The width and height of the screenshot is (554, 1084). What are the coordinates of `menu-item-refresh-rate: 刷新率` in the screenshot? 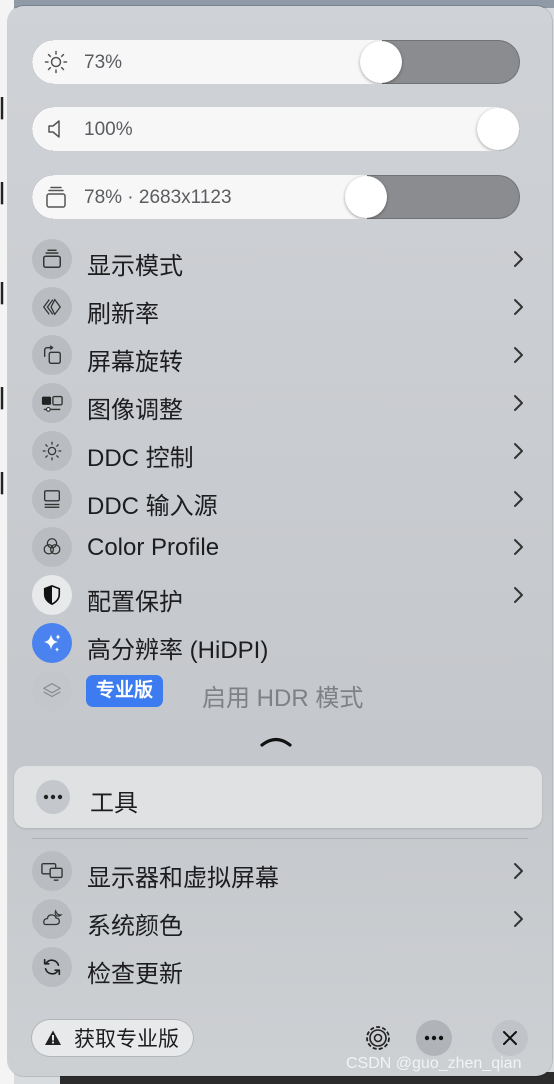 It's located at (280, 307).